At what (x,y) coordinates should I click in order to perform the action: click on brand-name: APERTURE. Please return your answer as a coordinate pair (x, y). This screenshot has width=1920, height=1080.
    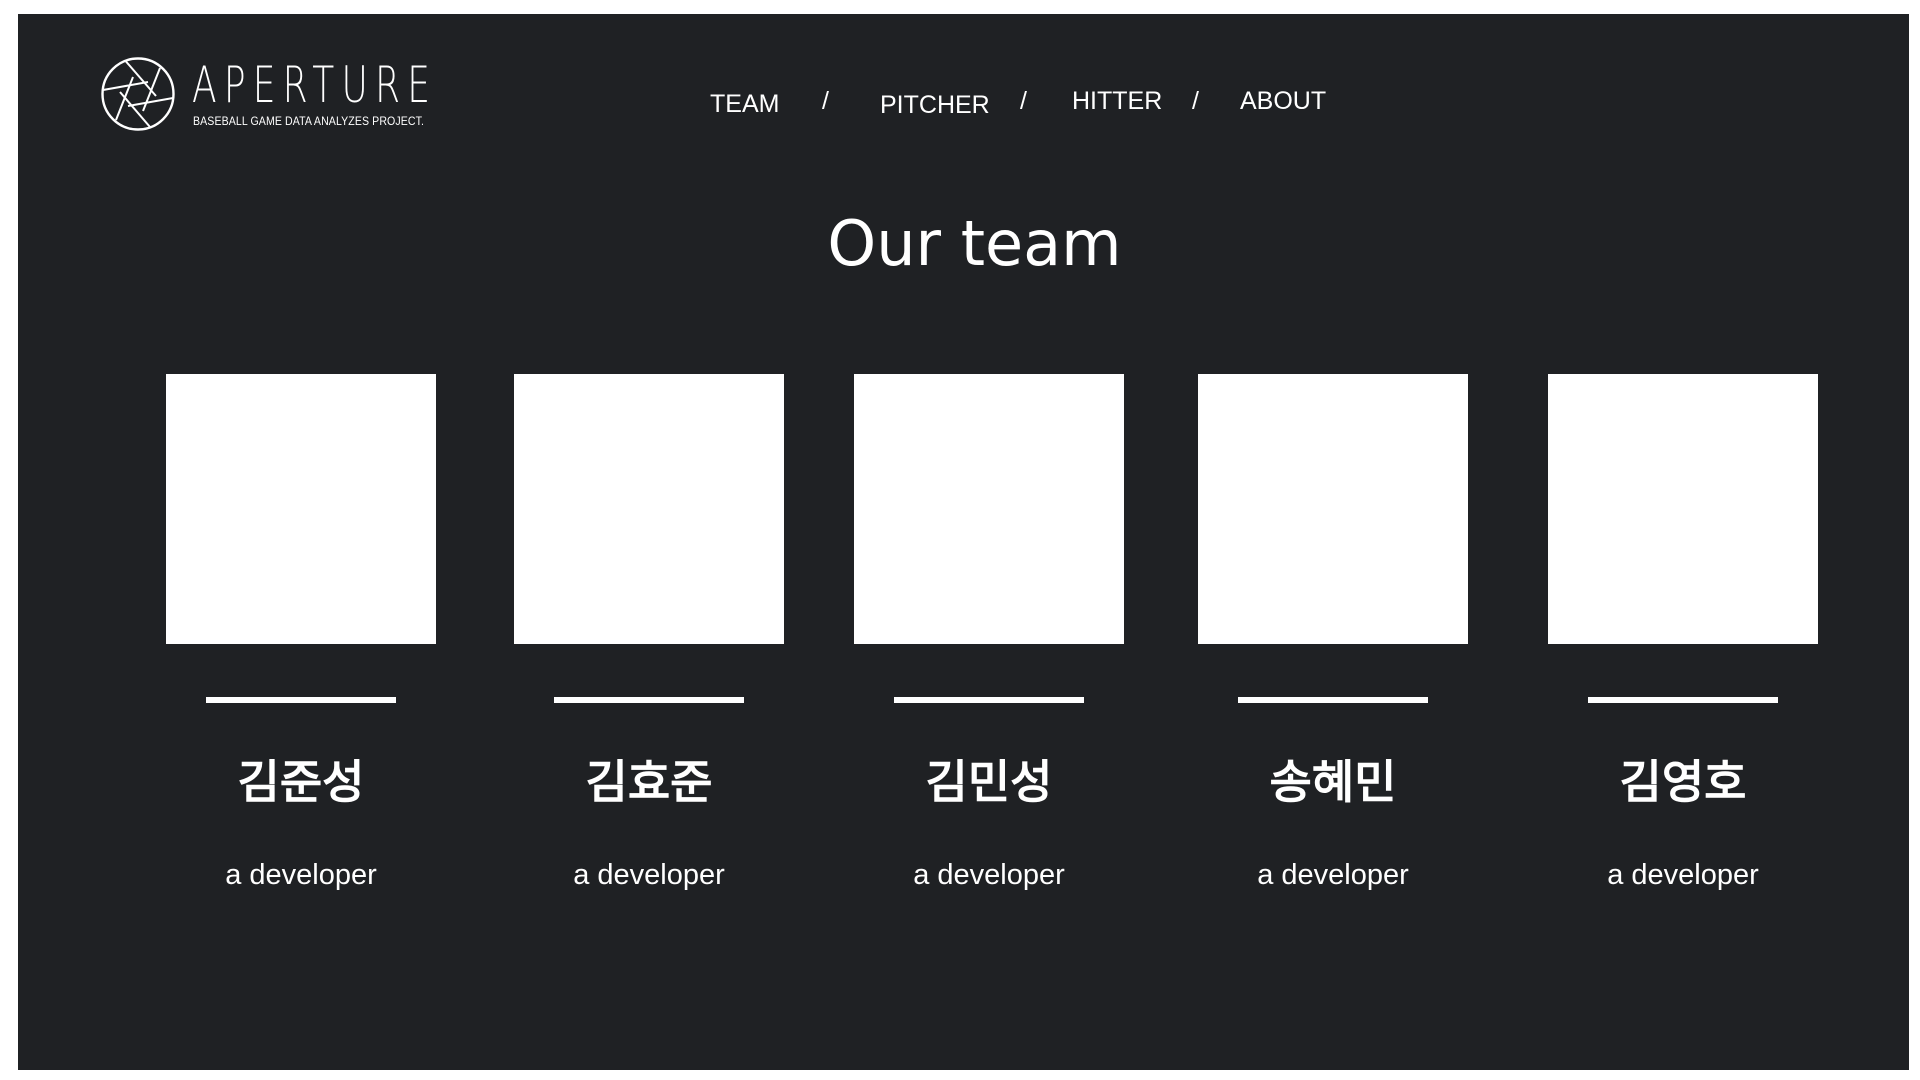
    Looking at the image, I should click on (315, 85).